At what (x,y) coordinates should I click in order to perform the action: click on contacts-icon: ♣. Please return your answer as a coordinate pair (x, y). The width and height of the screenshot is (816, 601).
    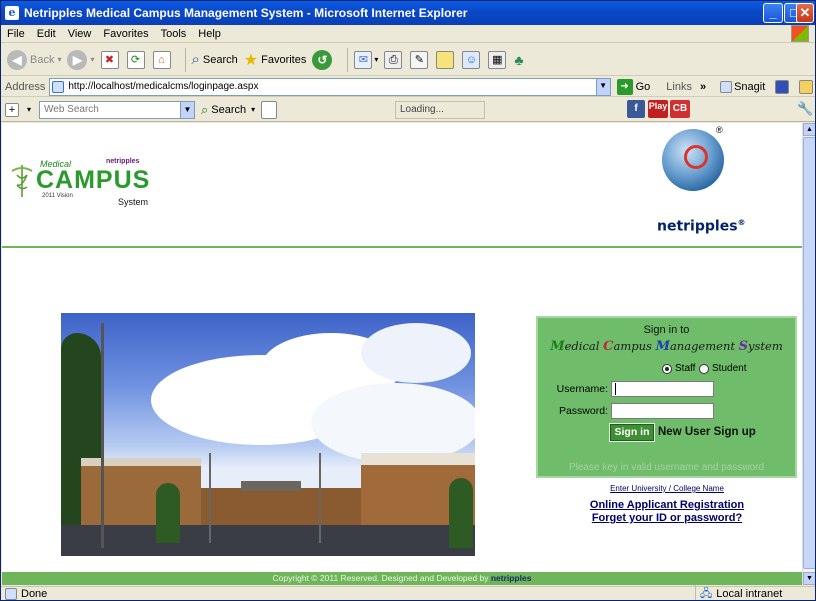
    Looking at the image, I should click on (519, 59).